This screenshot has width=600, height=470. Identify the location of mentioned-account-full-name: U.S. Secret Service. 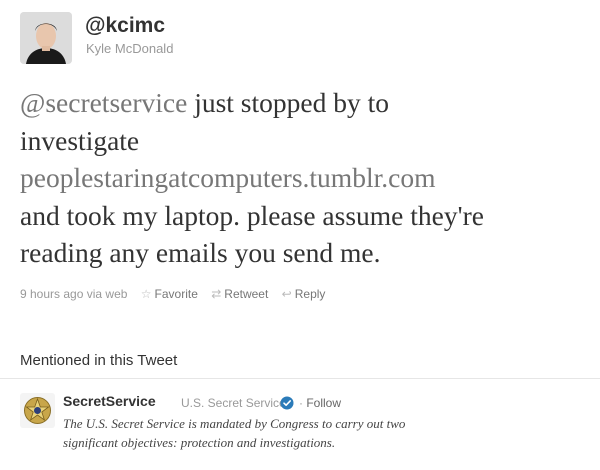
(233, 403).